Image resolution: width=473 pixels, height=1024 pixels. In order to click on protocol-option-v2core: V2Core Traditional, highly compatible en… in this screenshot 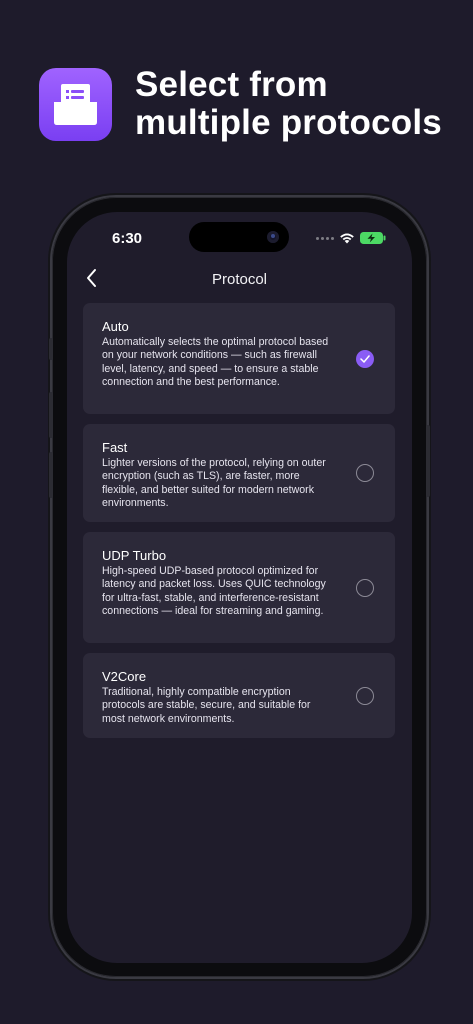, I will do `click(239, 695)`.